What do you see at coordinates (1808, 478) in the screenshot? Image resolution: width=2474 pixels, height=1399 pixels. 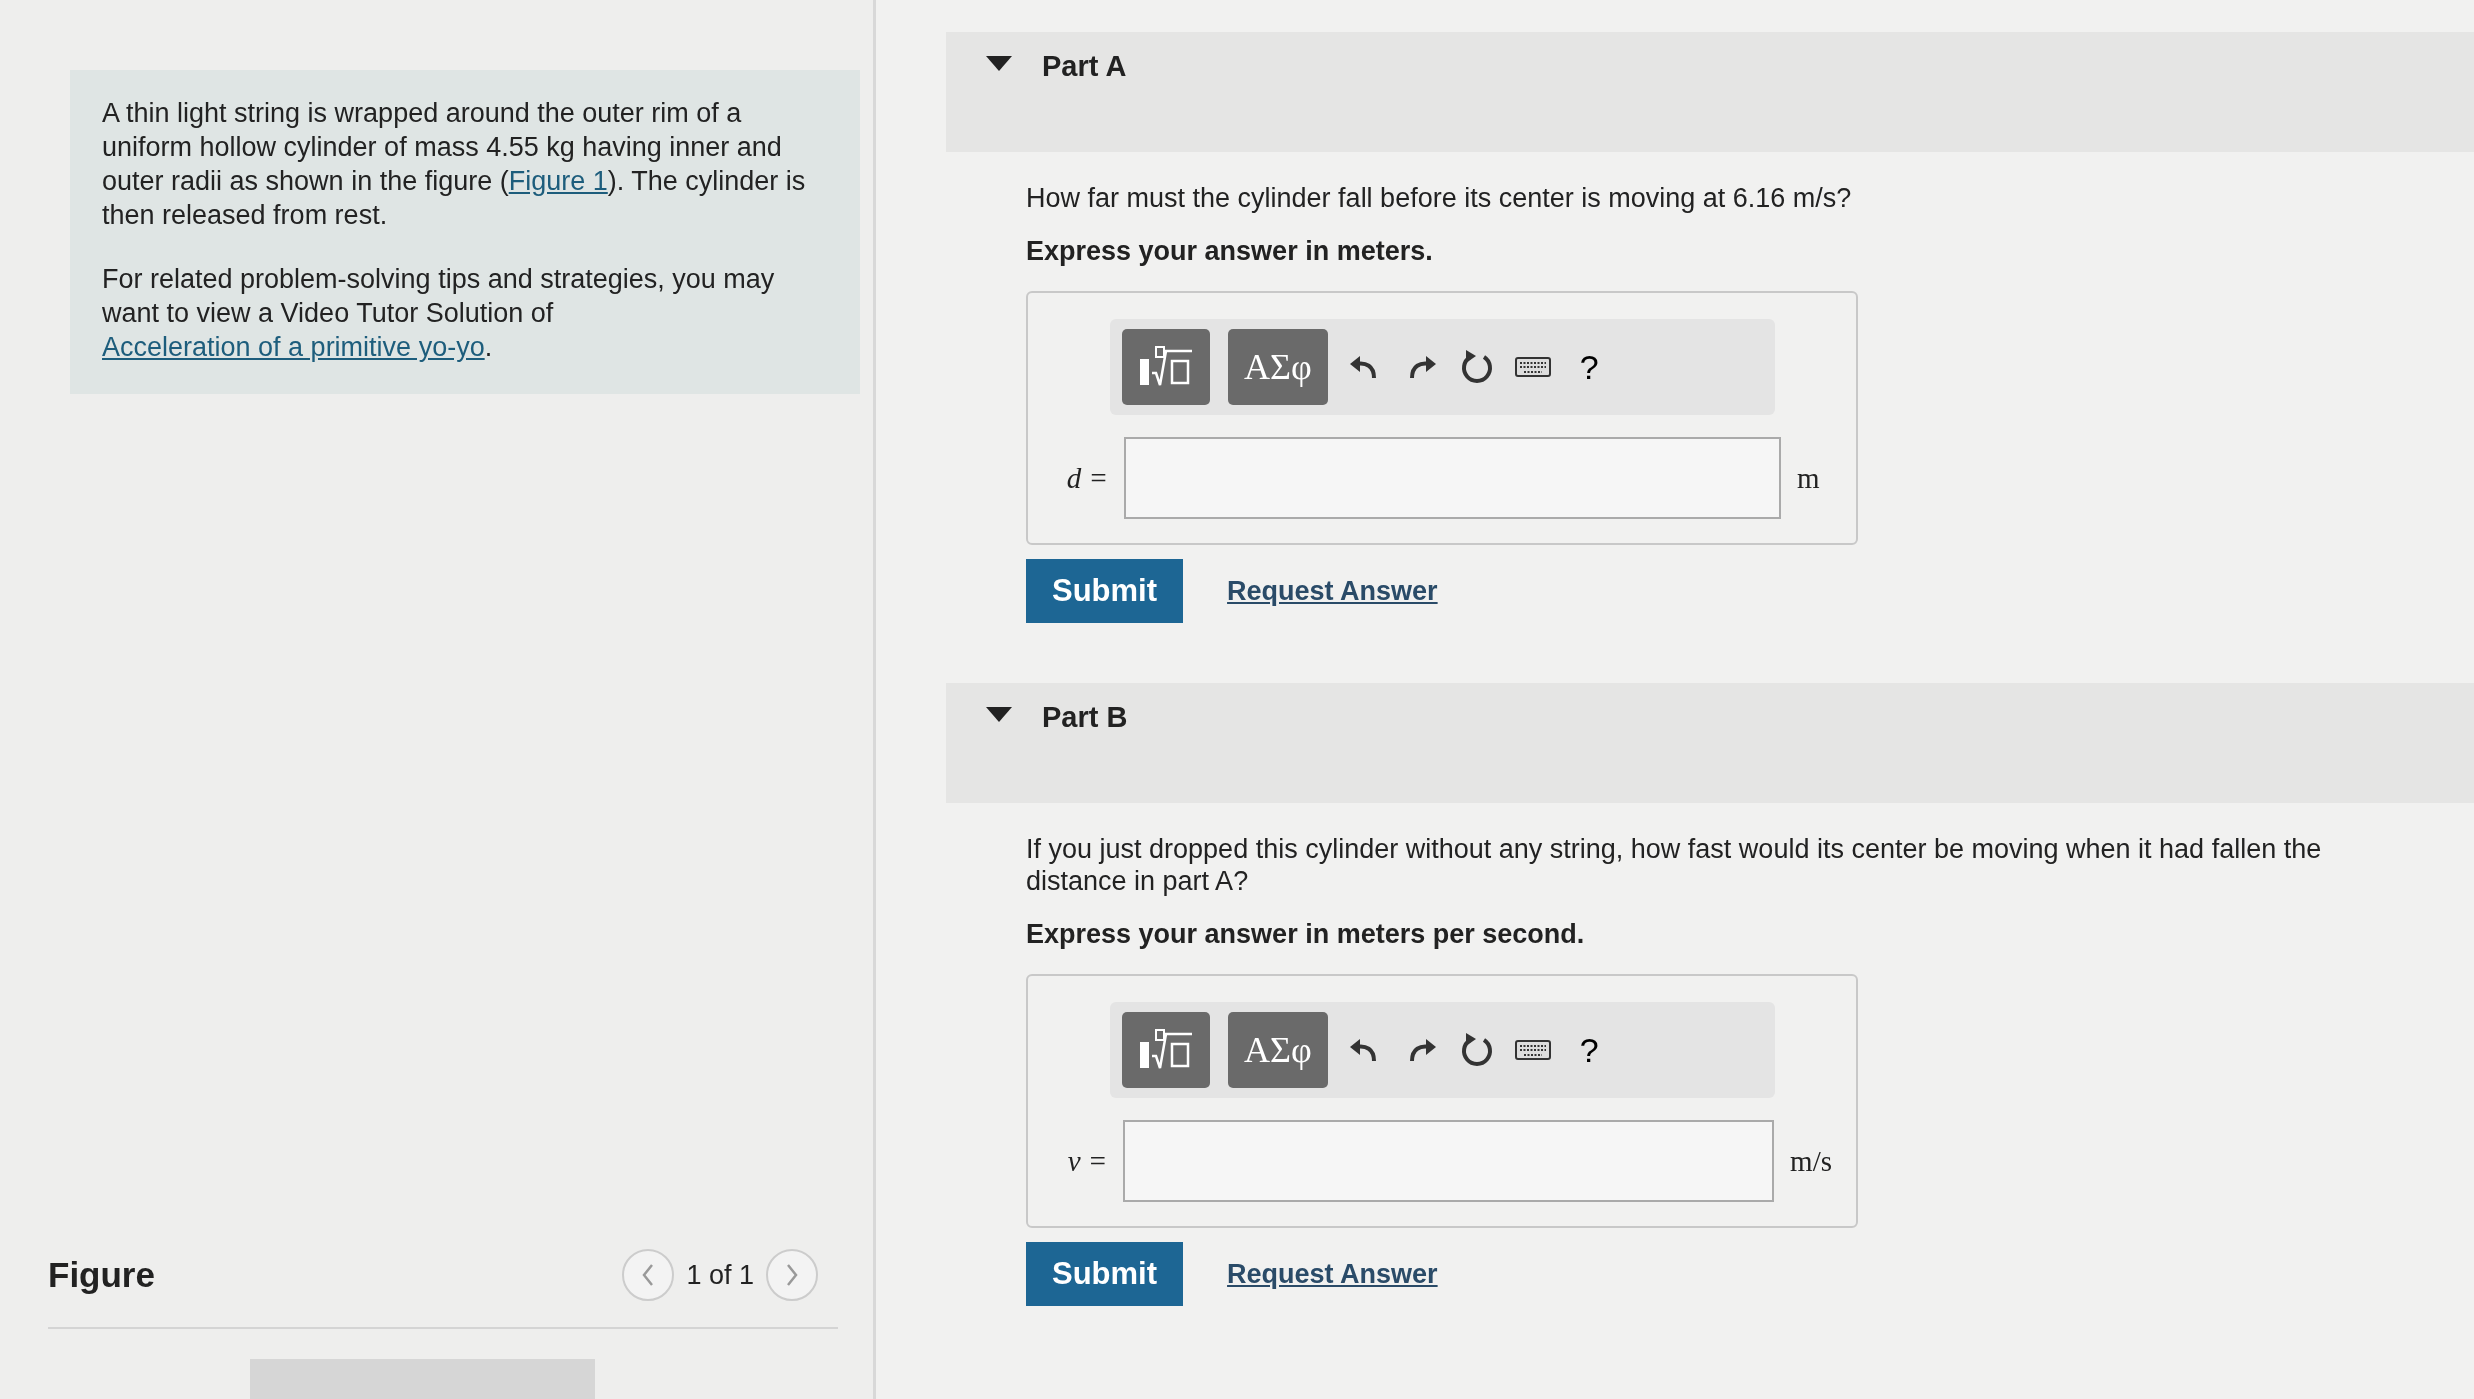 I see `unit-label: m` at bounding box center [1808, 478].